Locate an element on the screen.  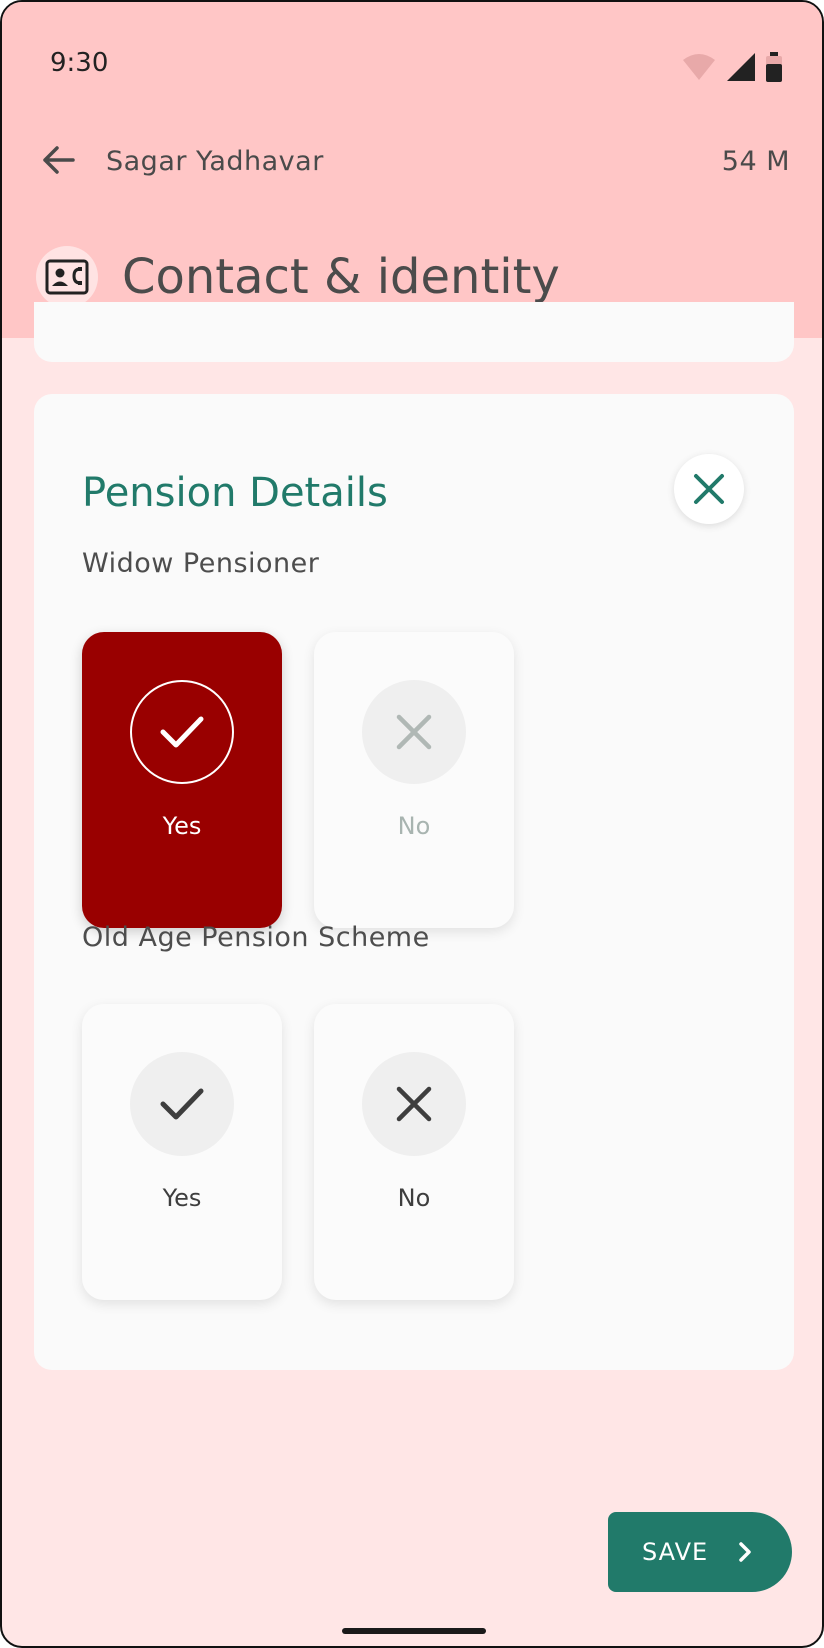
widow-pensioner-yes-option: Yes is located at coordinates (182, 780).